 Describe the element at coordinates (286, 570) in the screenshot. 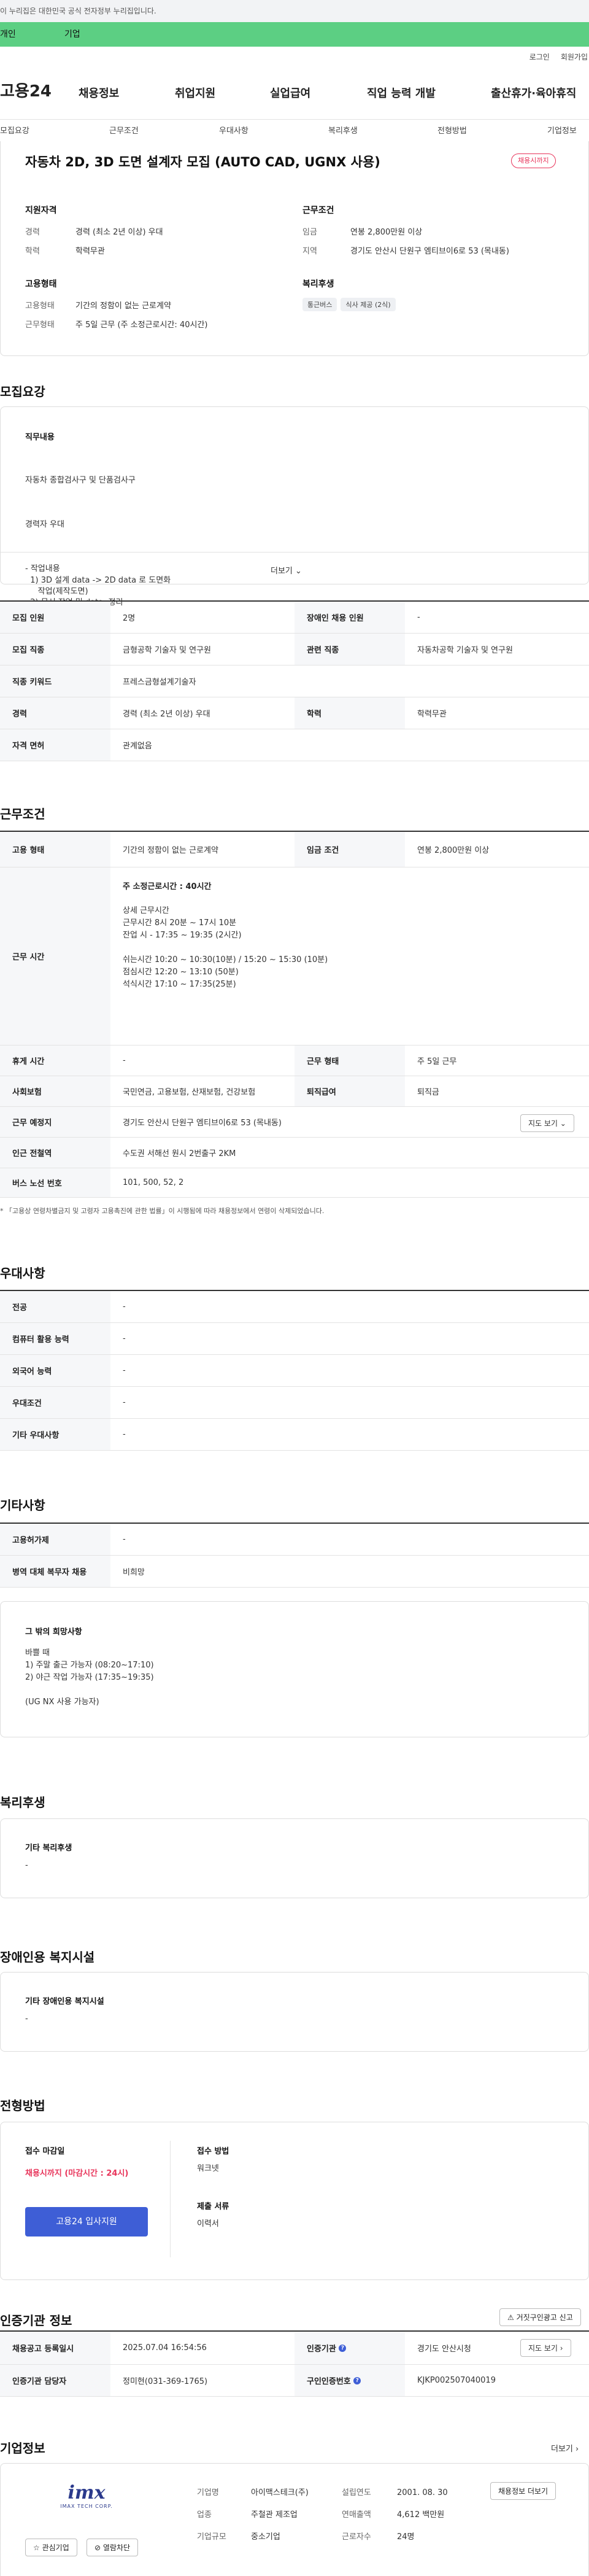

I see `duty-more-button: 더보기 ⌄` at that location.